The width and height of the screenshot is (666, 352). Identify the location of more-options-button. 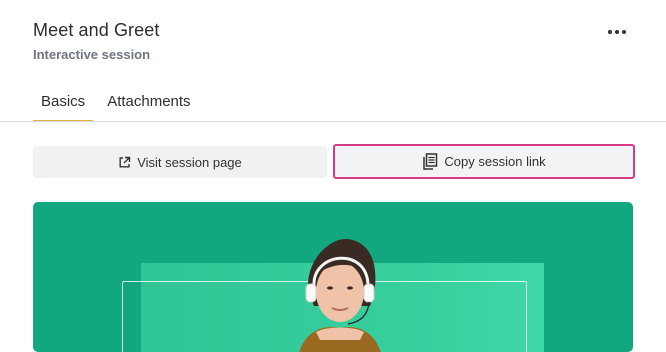
(617, 32).